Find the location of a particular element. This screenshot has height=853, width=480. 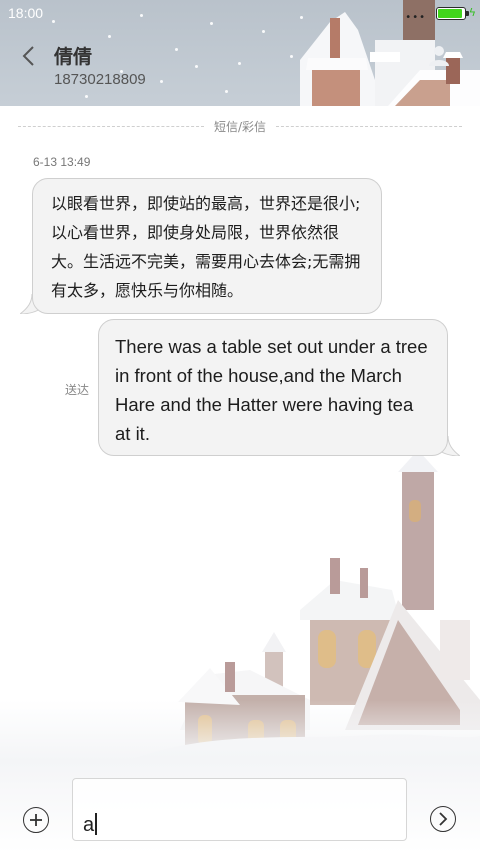

add-attachment-button is located at coordinates (36, 820).